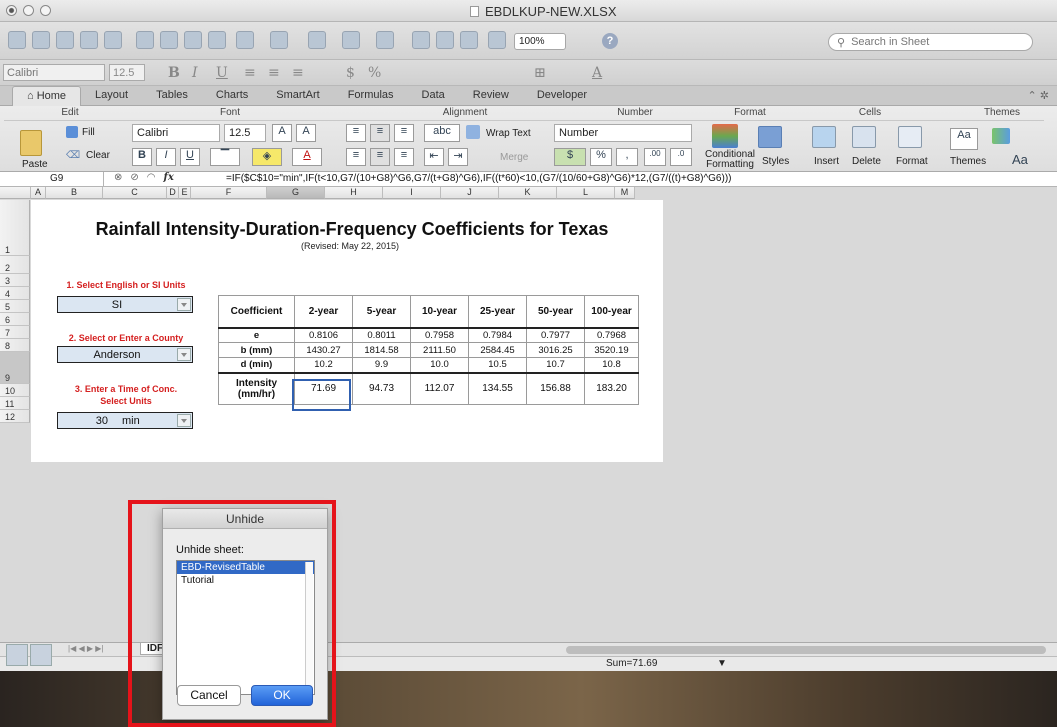 This screenshot has height=727, width=1057. I want to click on borders-icon: ⊞, so click(540, 73).